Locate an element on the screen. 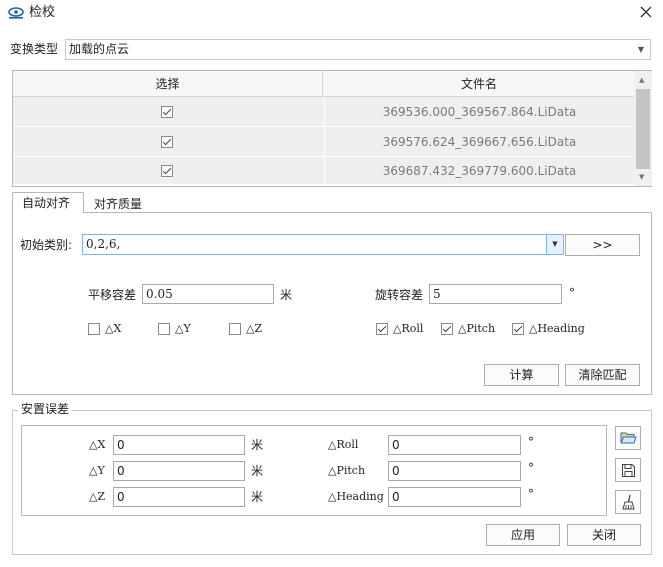 This screenshot has width=663, height=567. mount-delta-roll-input: 0 is located at coordinates (454, 445).